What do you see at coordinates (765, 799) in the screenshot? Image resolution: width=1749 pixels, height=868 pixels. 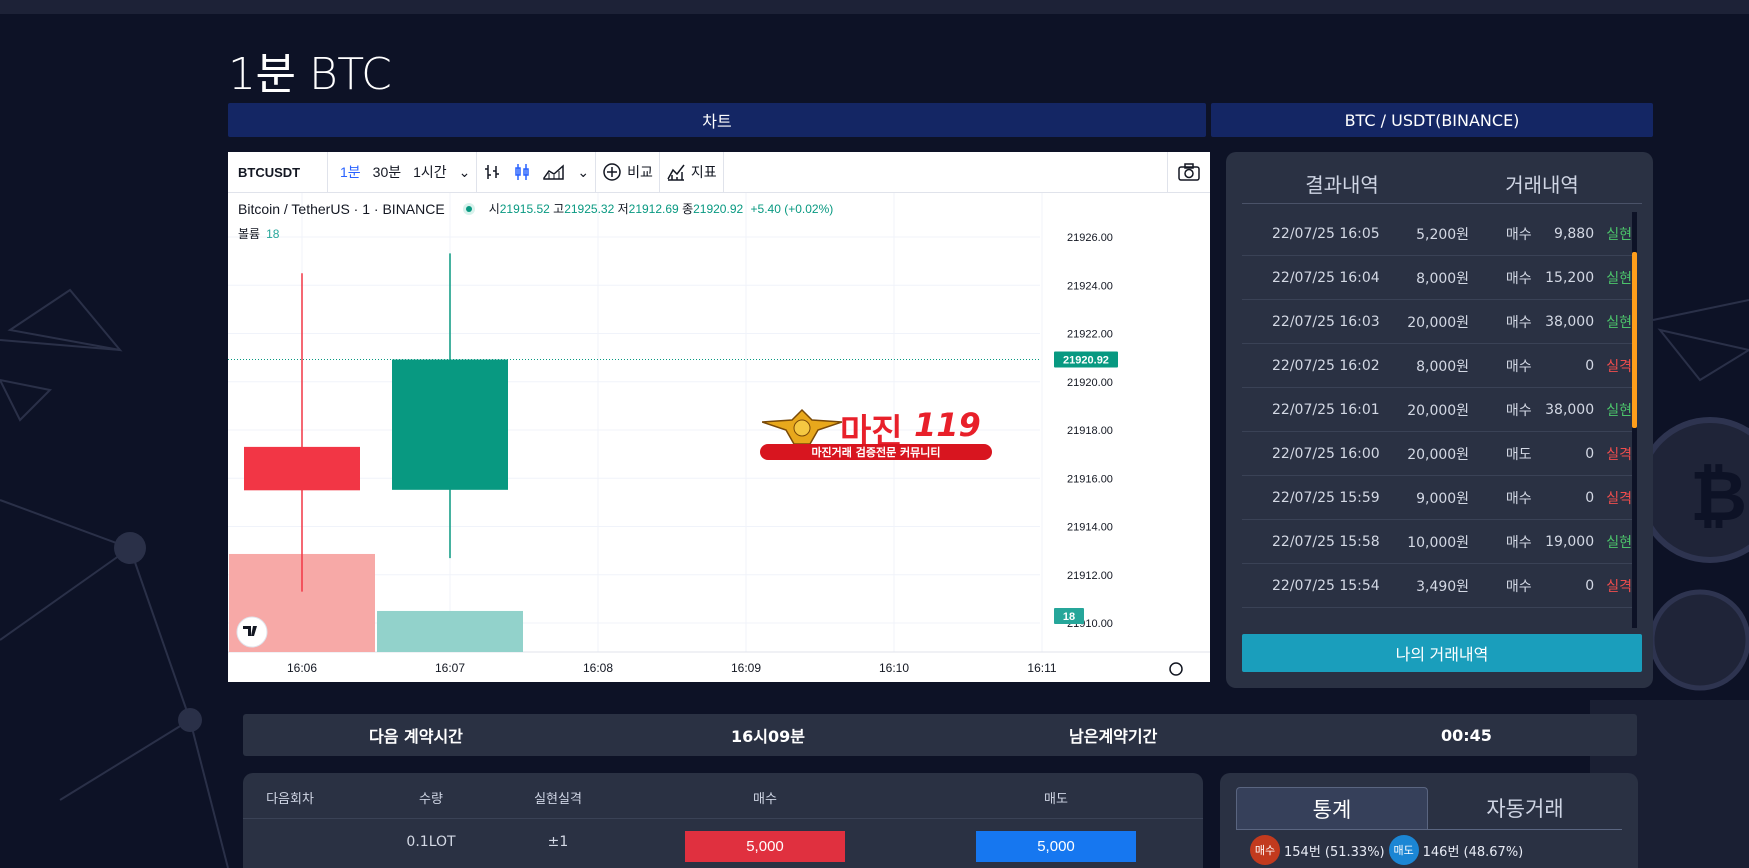 I see `header-buy: 매수` at bounding box center [765, 799].